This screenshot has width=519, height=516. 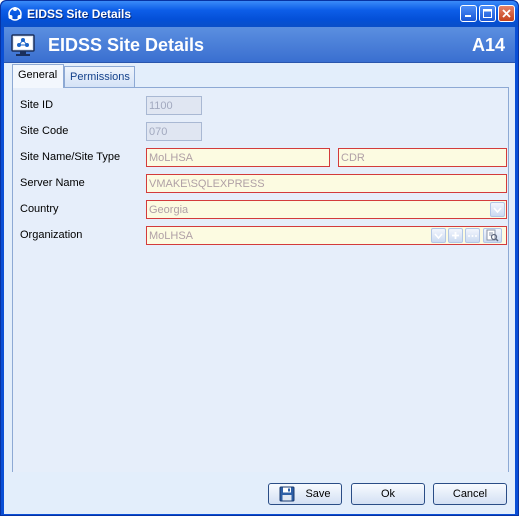 I want to click on save-button: Save, so click(x=305, y=494).